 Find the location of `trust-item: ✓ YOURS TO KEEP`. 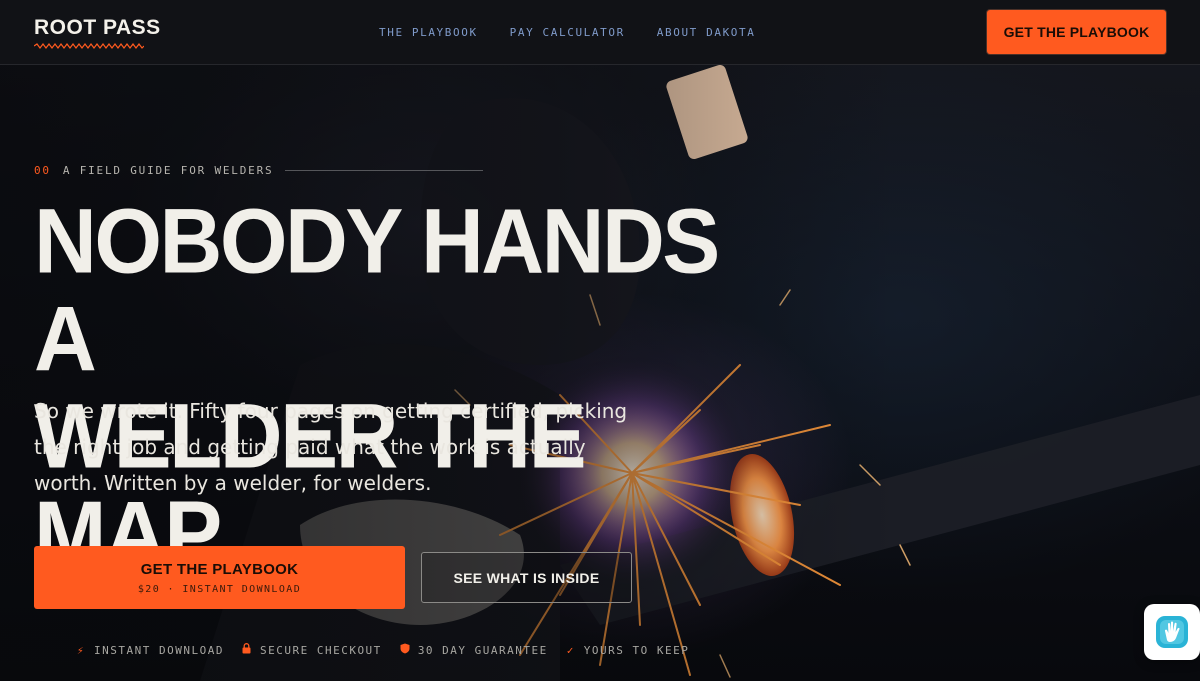

trust-item: ✓ YOURS TO KEEP is located at coordinates (628, 650).